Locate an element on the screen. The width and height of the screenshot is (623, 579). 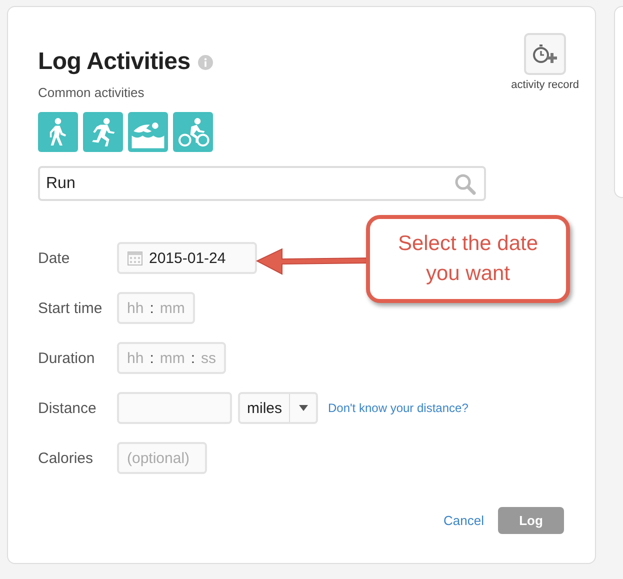
swim-activity-button is located at coordinates (148, 132).